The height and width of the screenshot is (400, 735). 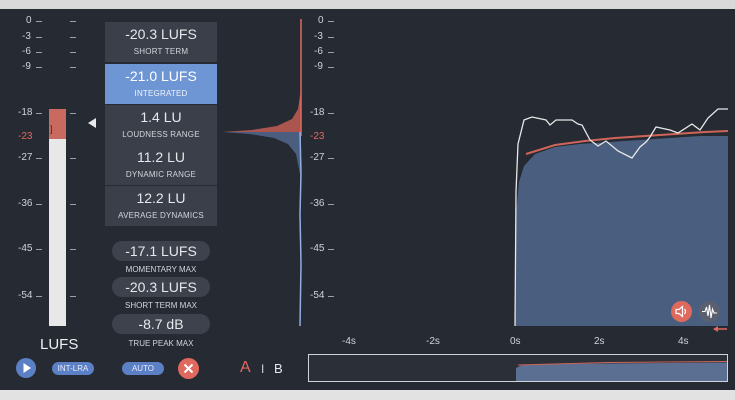 What do you see at coordinates (709, 311) in the screenshot?
I see `waveform-icon` at bounding box center [709, 311].